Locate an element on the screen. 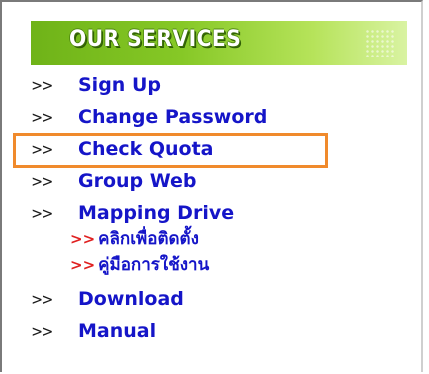 The width and height of the screenshot is (429, 374). menu-item-download: >> Download is located at coordinates (227, 300).